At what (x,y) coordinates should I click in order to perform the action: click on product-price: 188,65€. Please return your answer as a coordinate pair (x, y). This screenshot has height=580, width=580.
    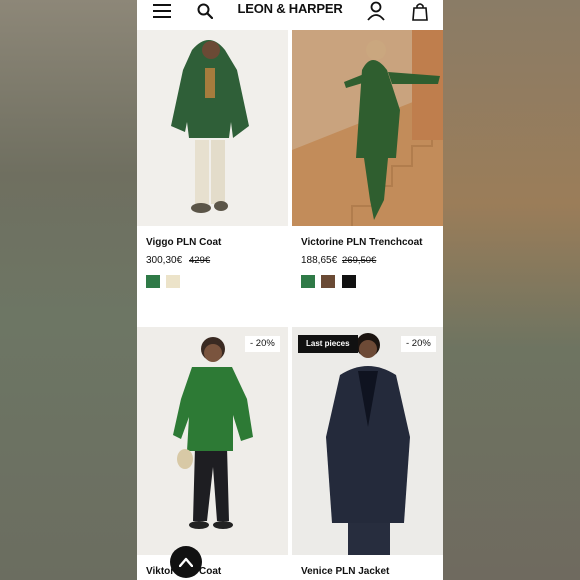
    Looking at the image, I should click on (319, 260).